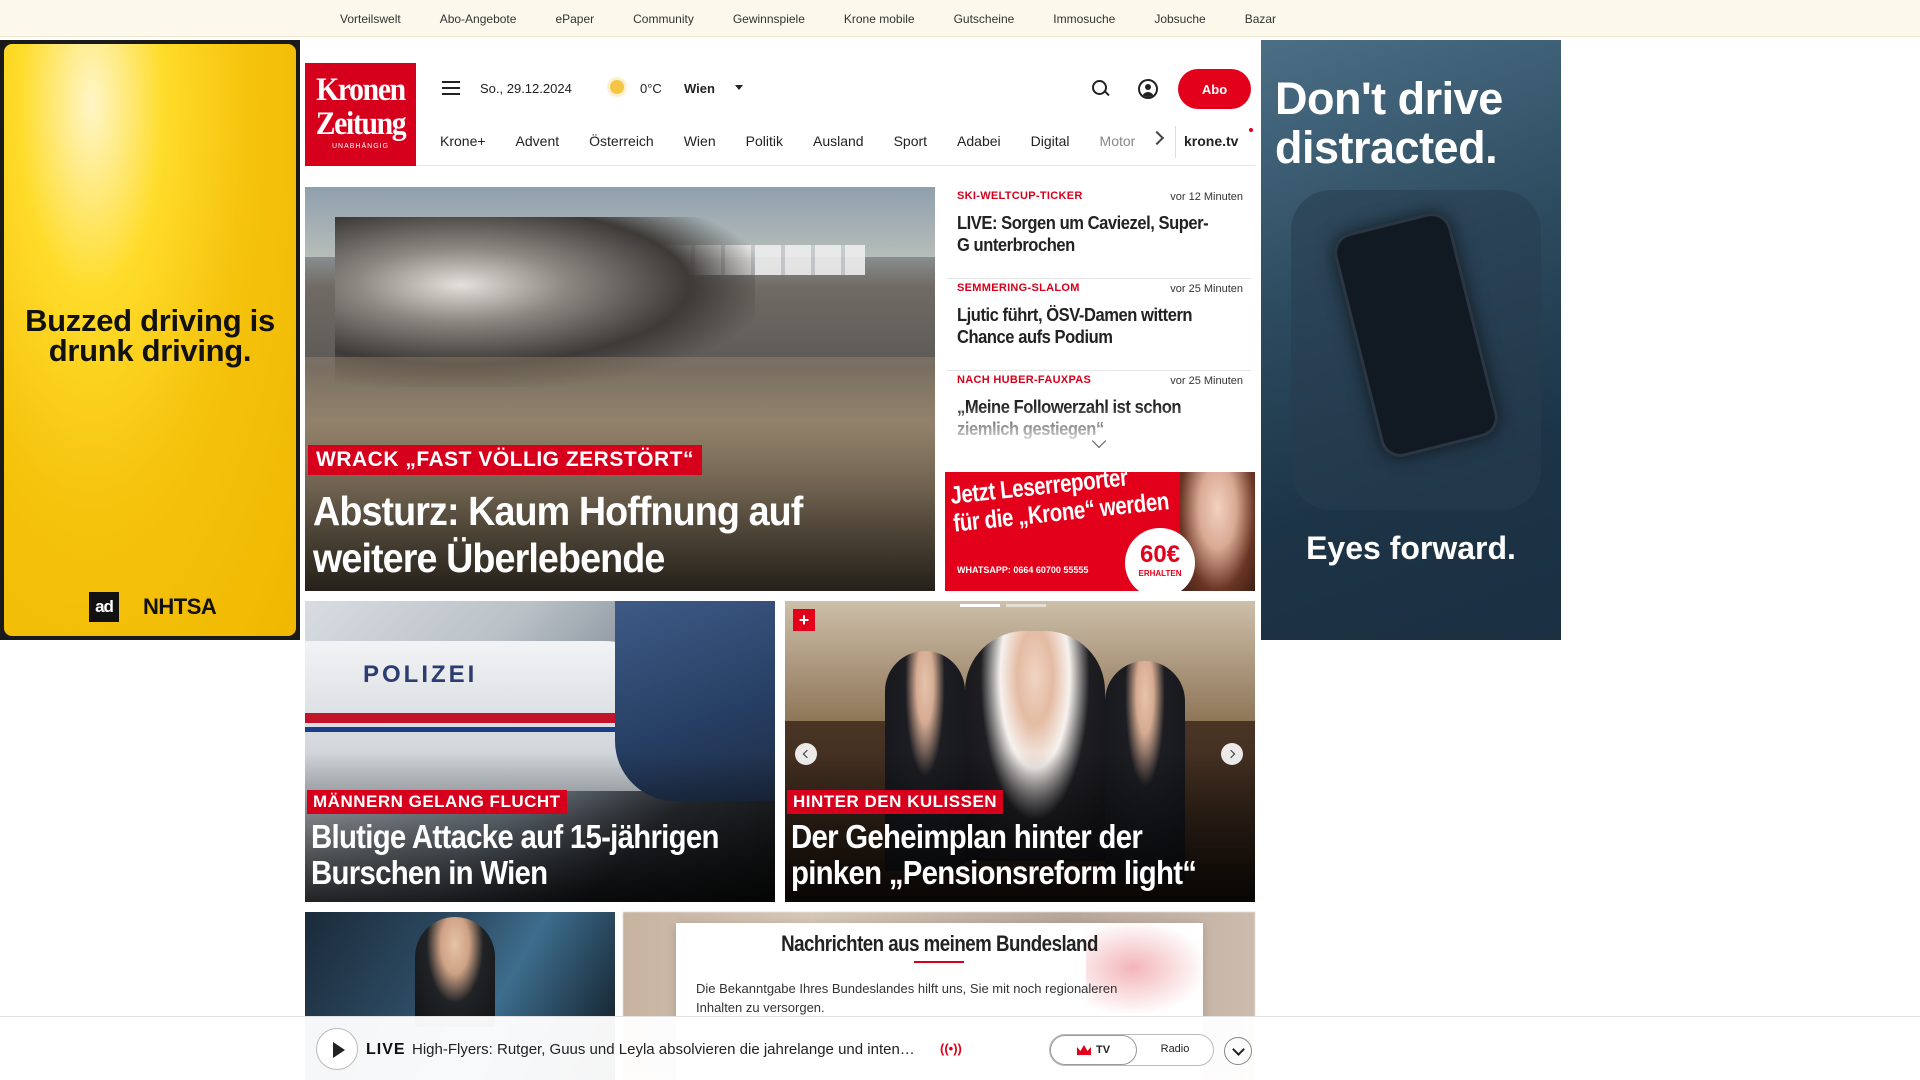 This screenshot has width=1920, height=1080. I want to click on ad-right-skyscraper: Don't drive distracted. Eyes forward., so click(1411, 340).